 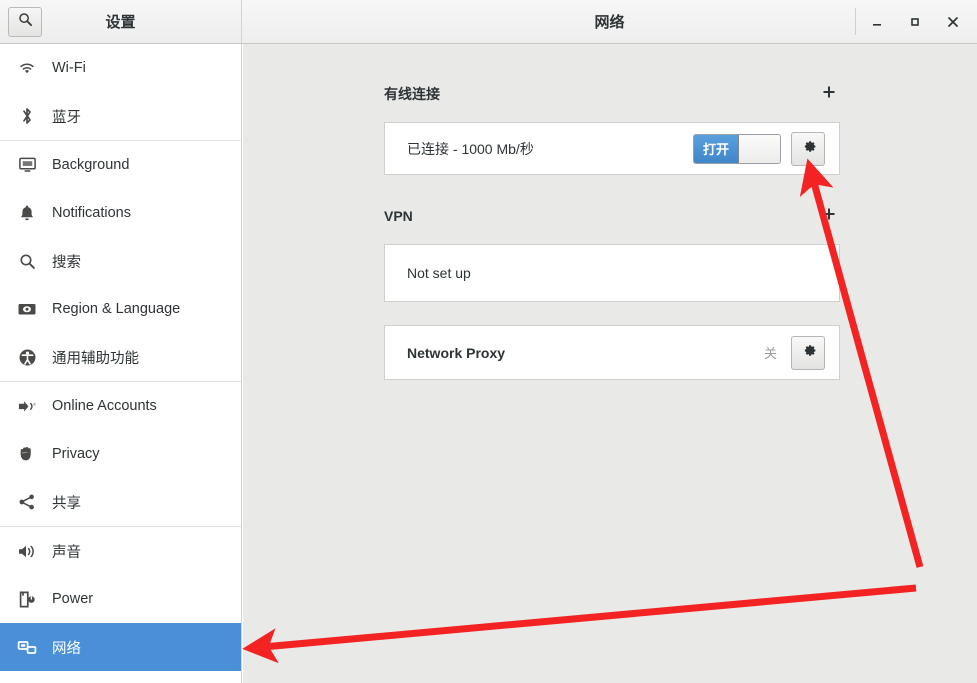 I want to click on background-icon, so click(x=27, y=165).